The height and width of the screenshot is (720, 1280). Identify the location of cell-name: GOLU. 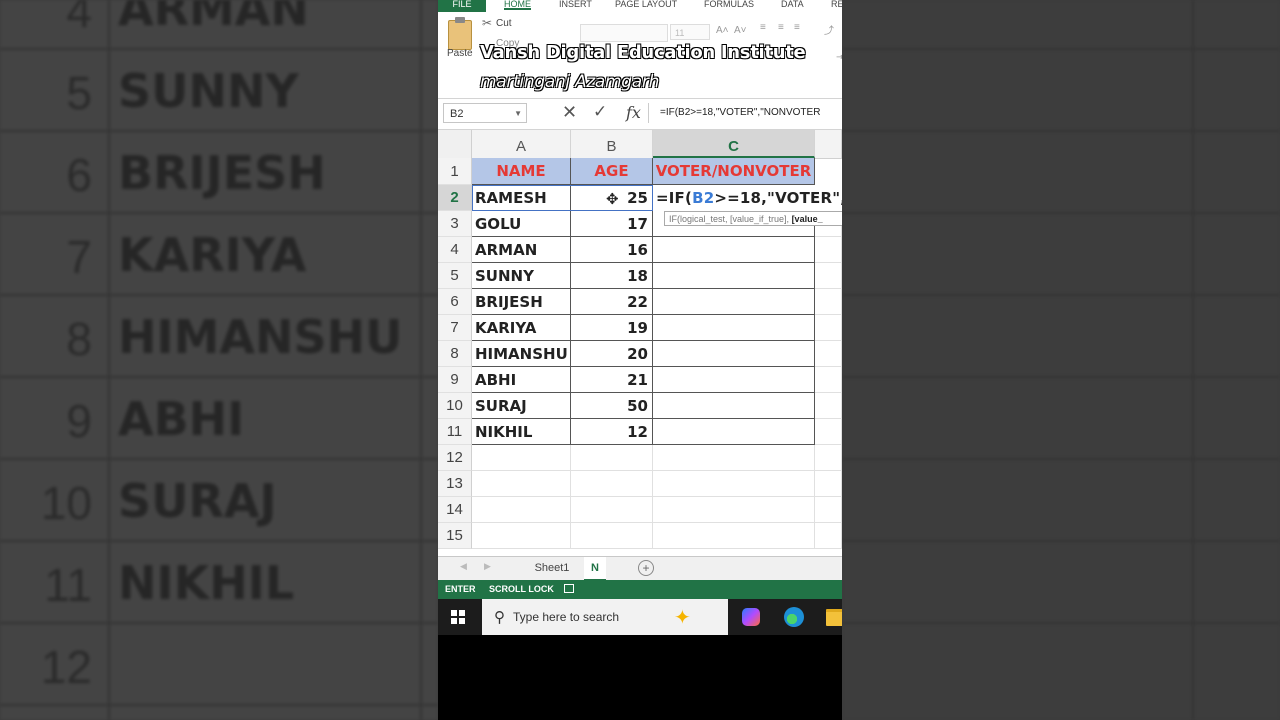
(521, 224).